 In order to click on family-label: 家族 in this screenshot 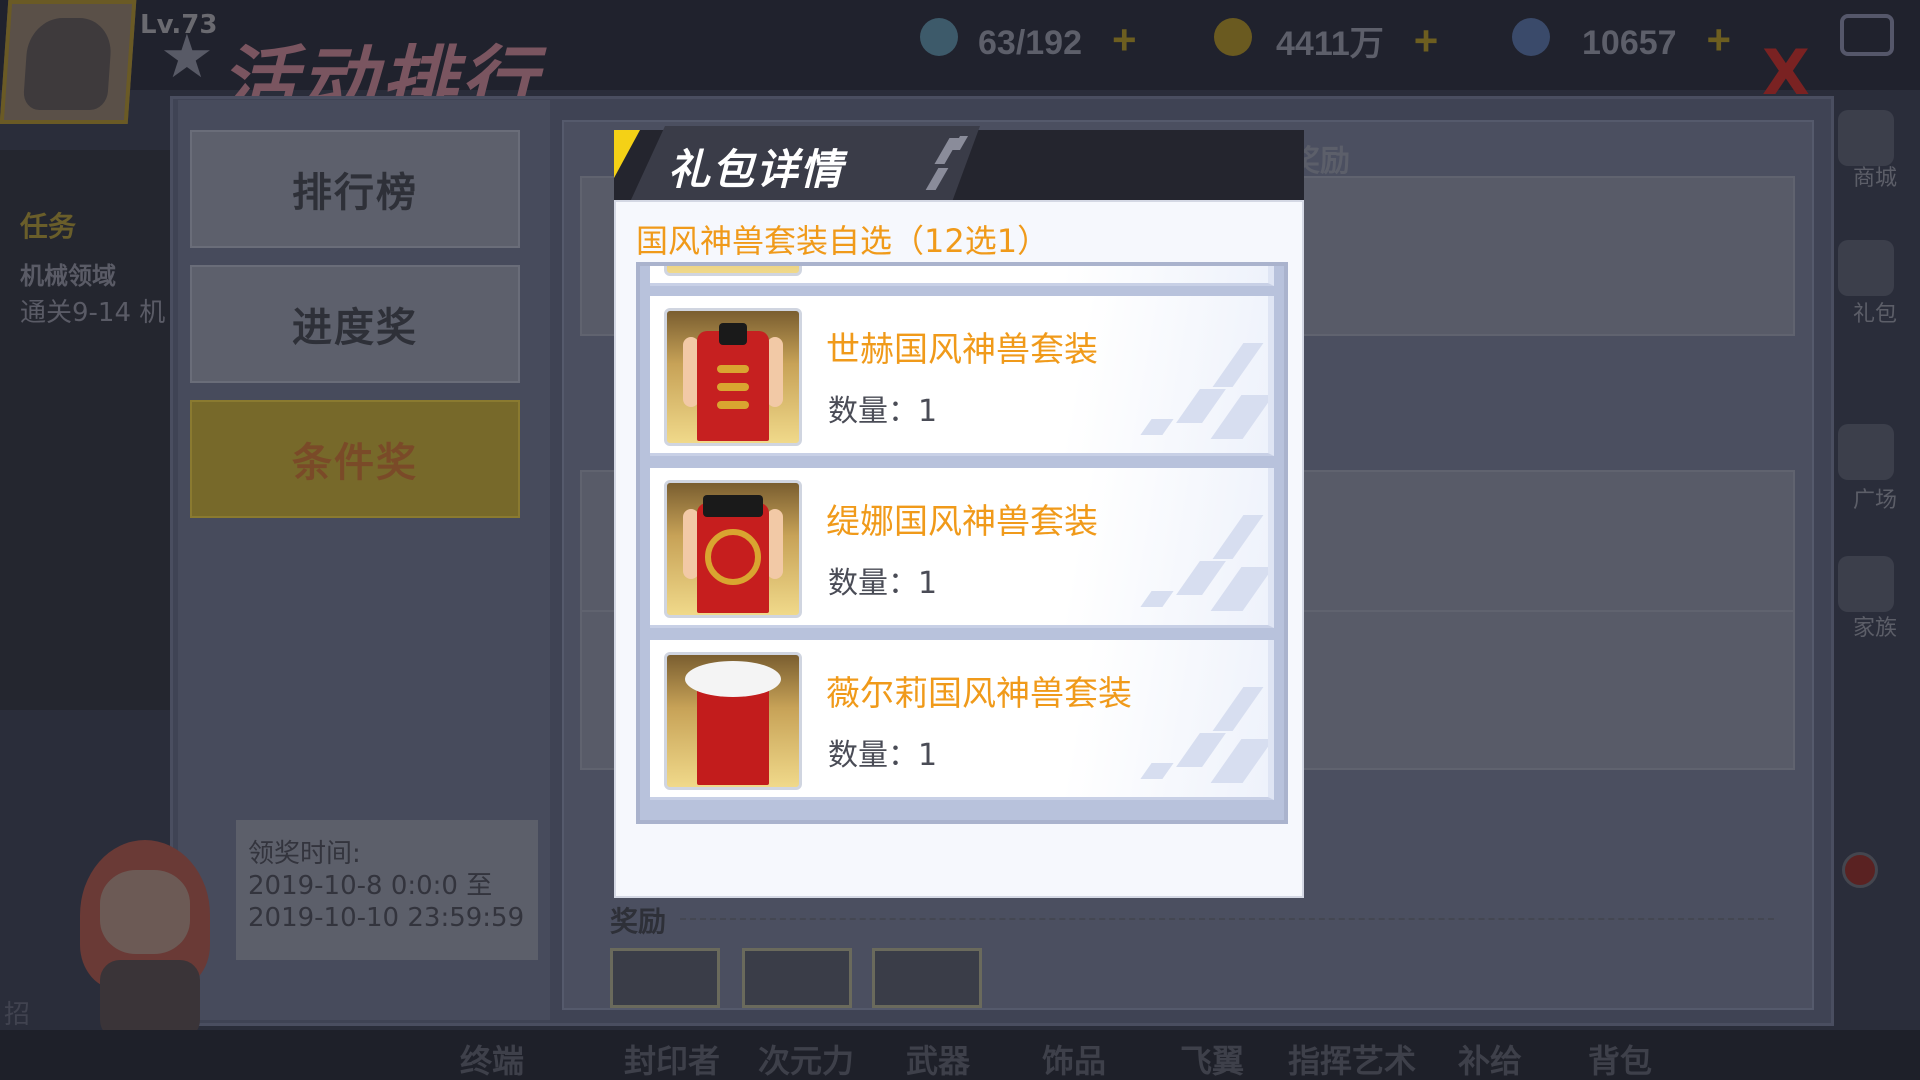, I will do `click(1874, 628)`.